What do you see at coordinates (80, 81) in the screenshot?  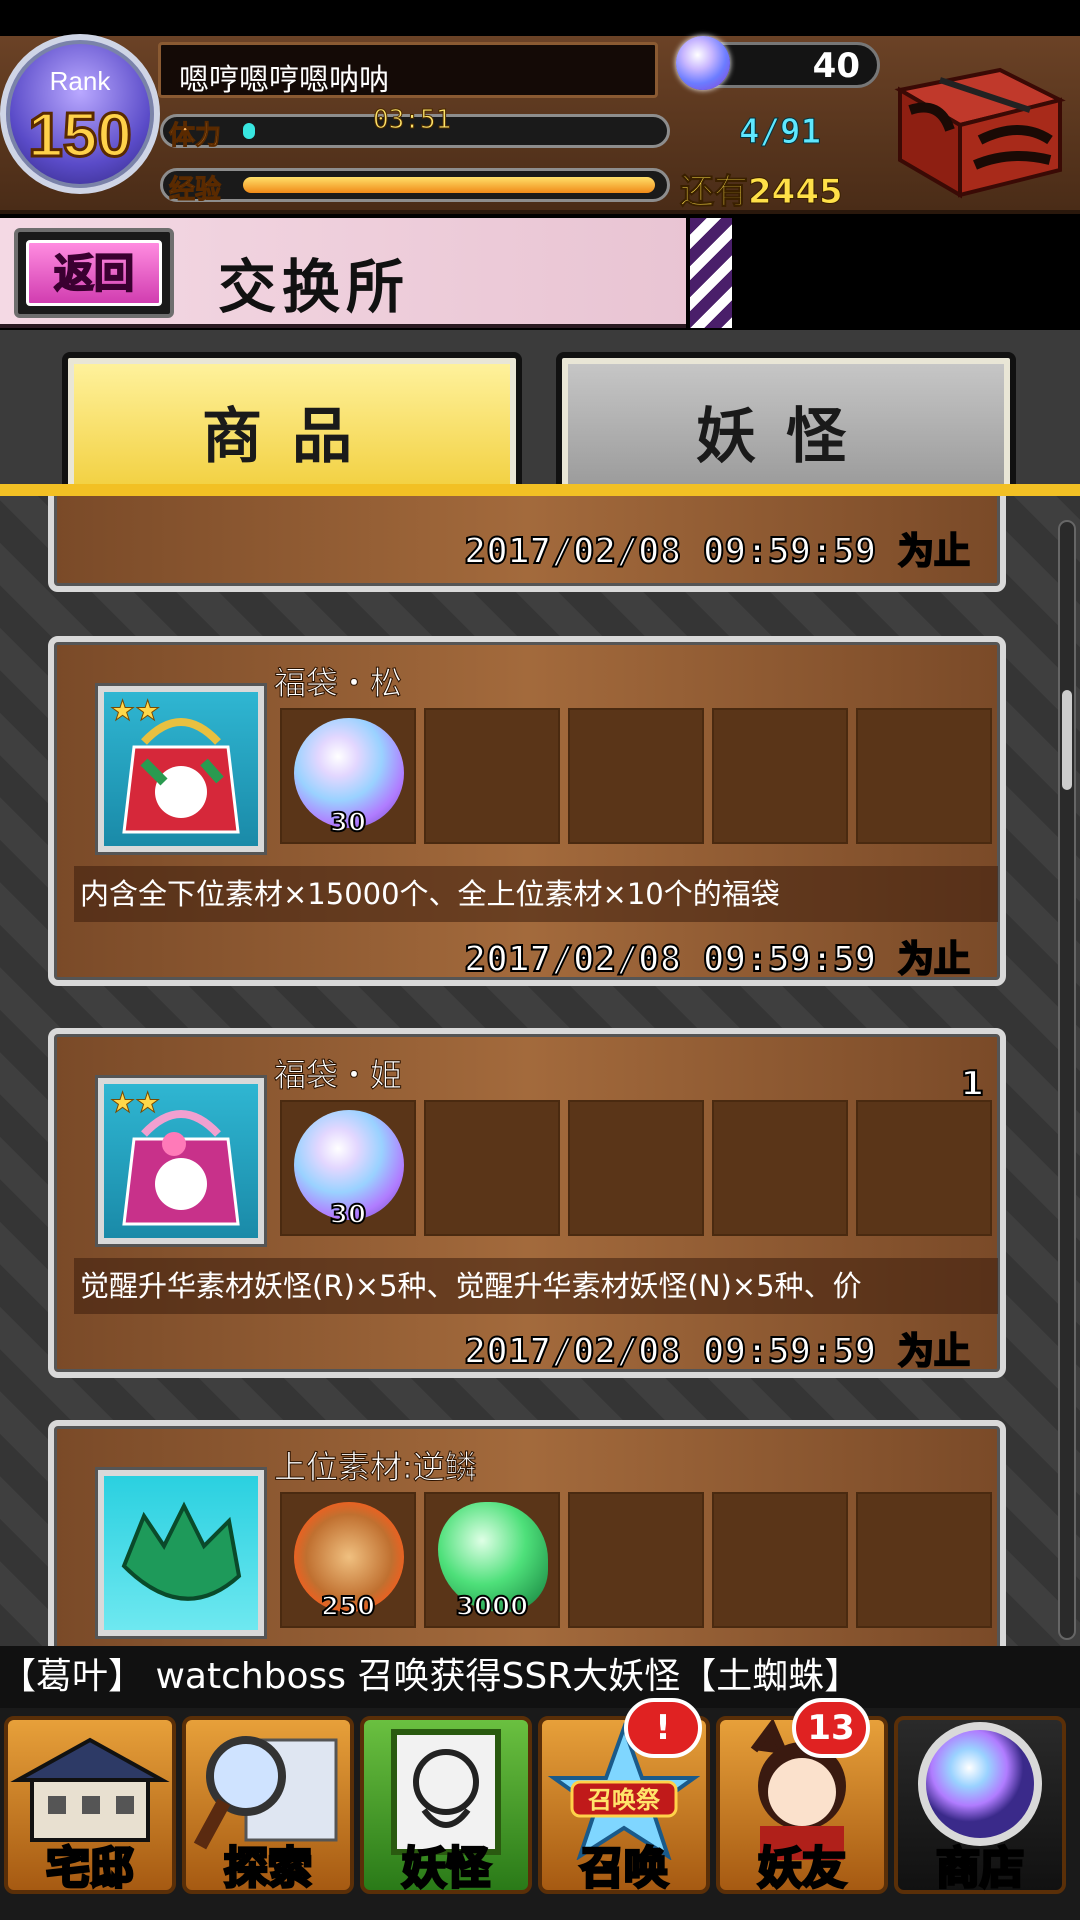 I see `rank-label: Rank` at bounding box center [80, 81].